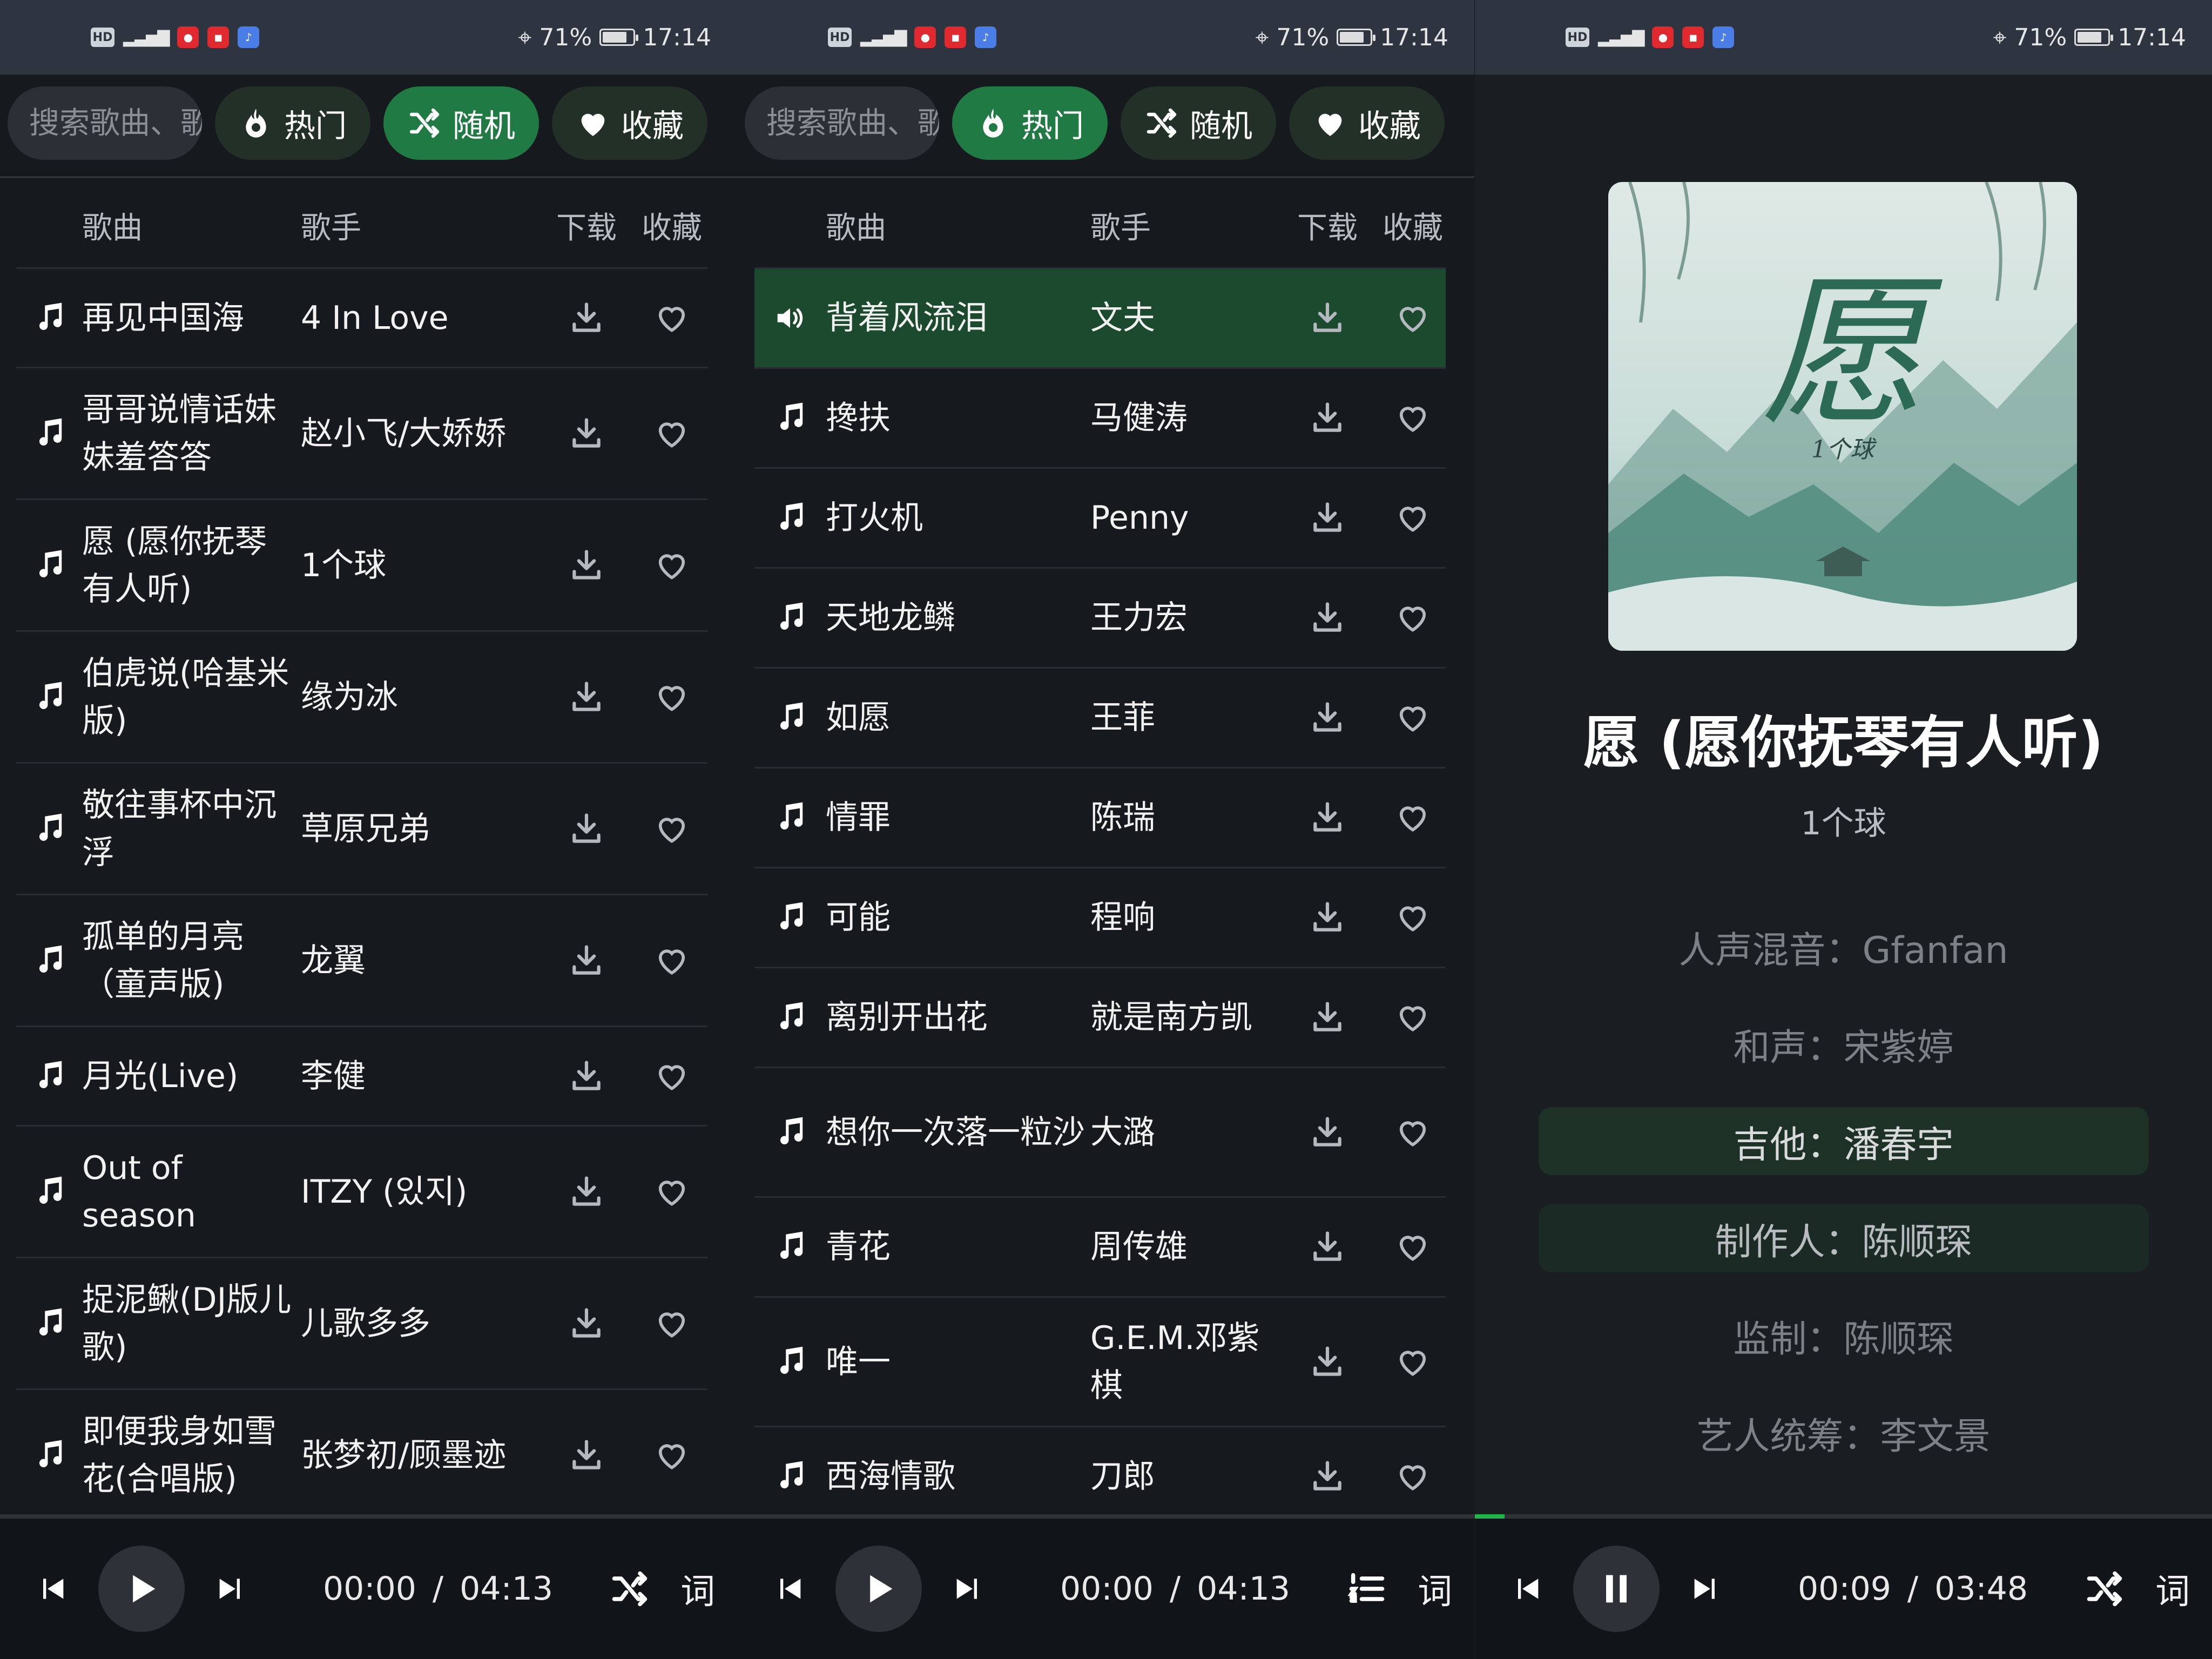 The image size is (2212, 1659). I want to click on playback-progress, so click(1490, 1516).